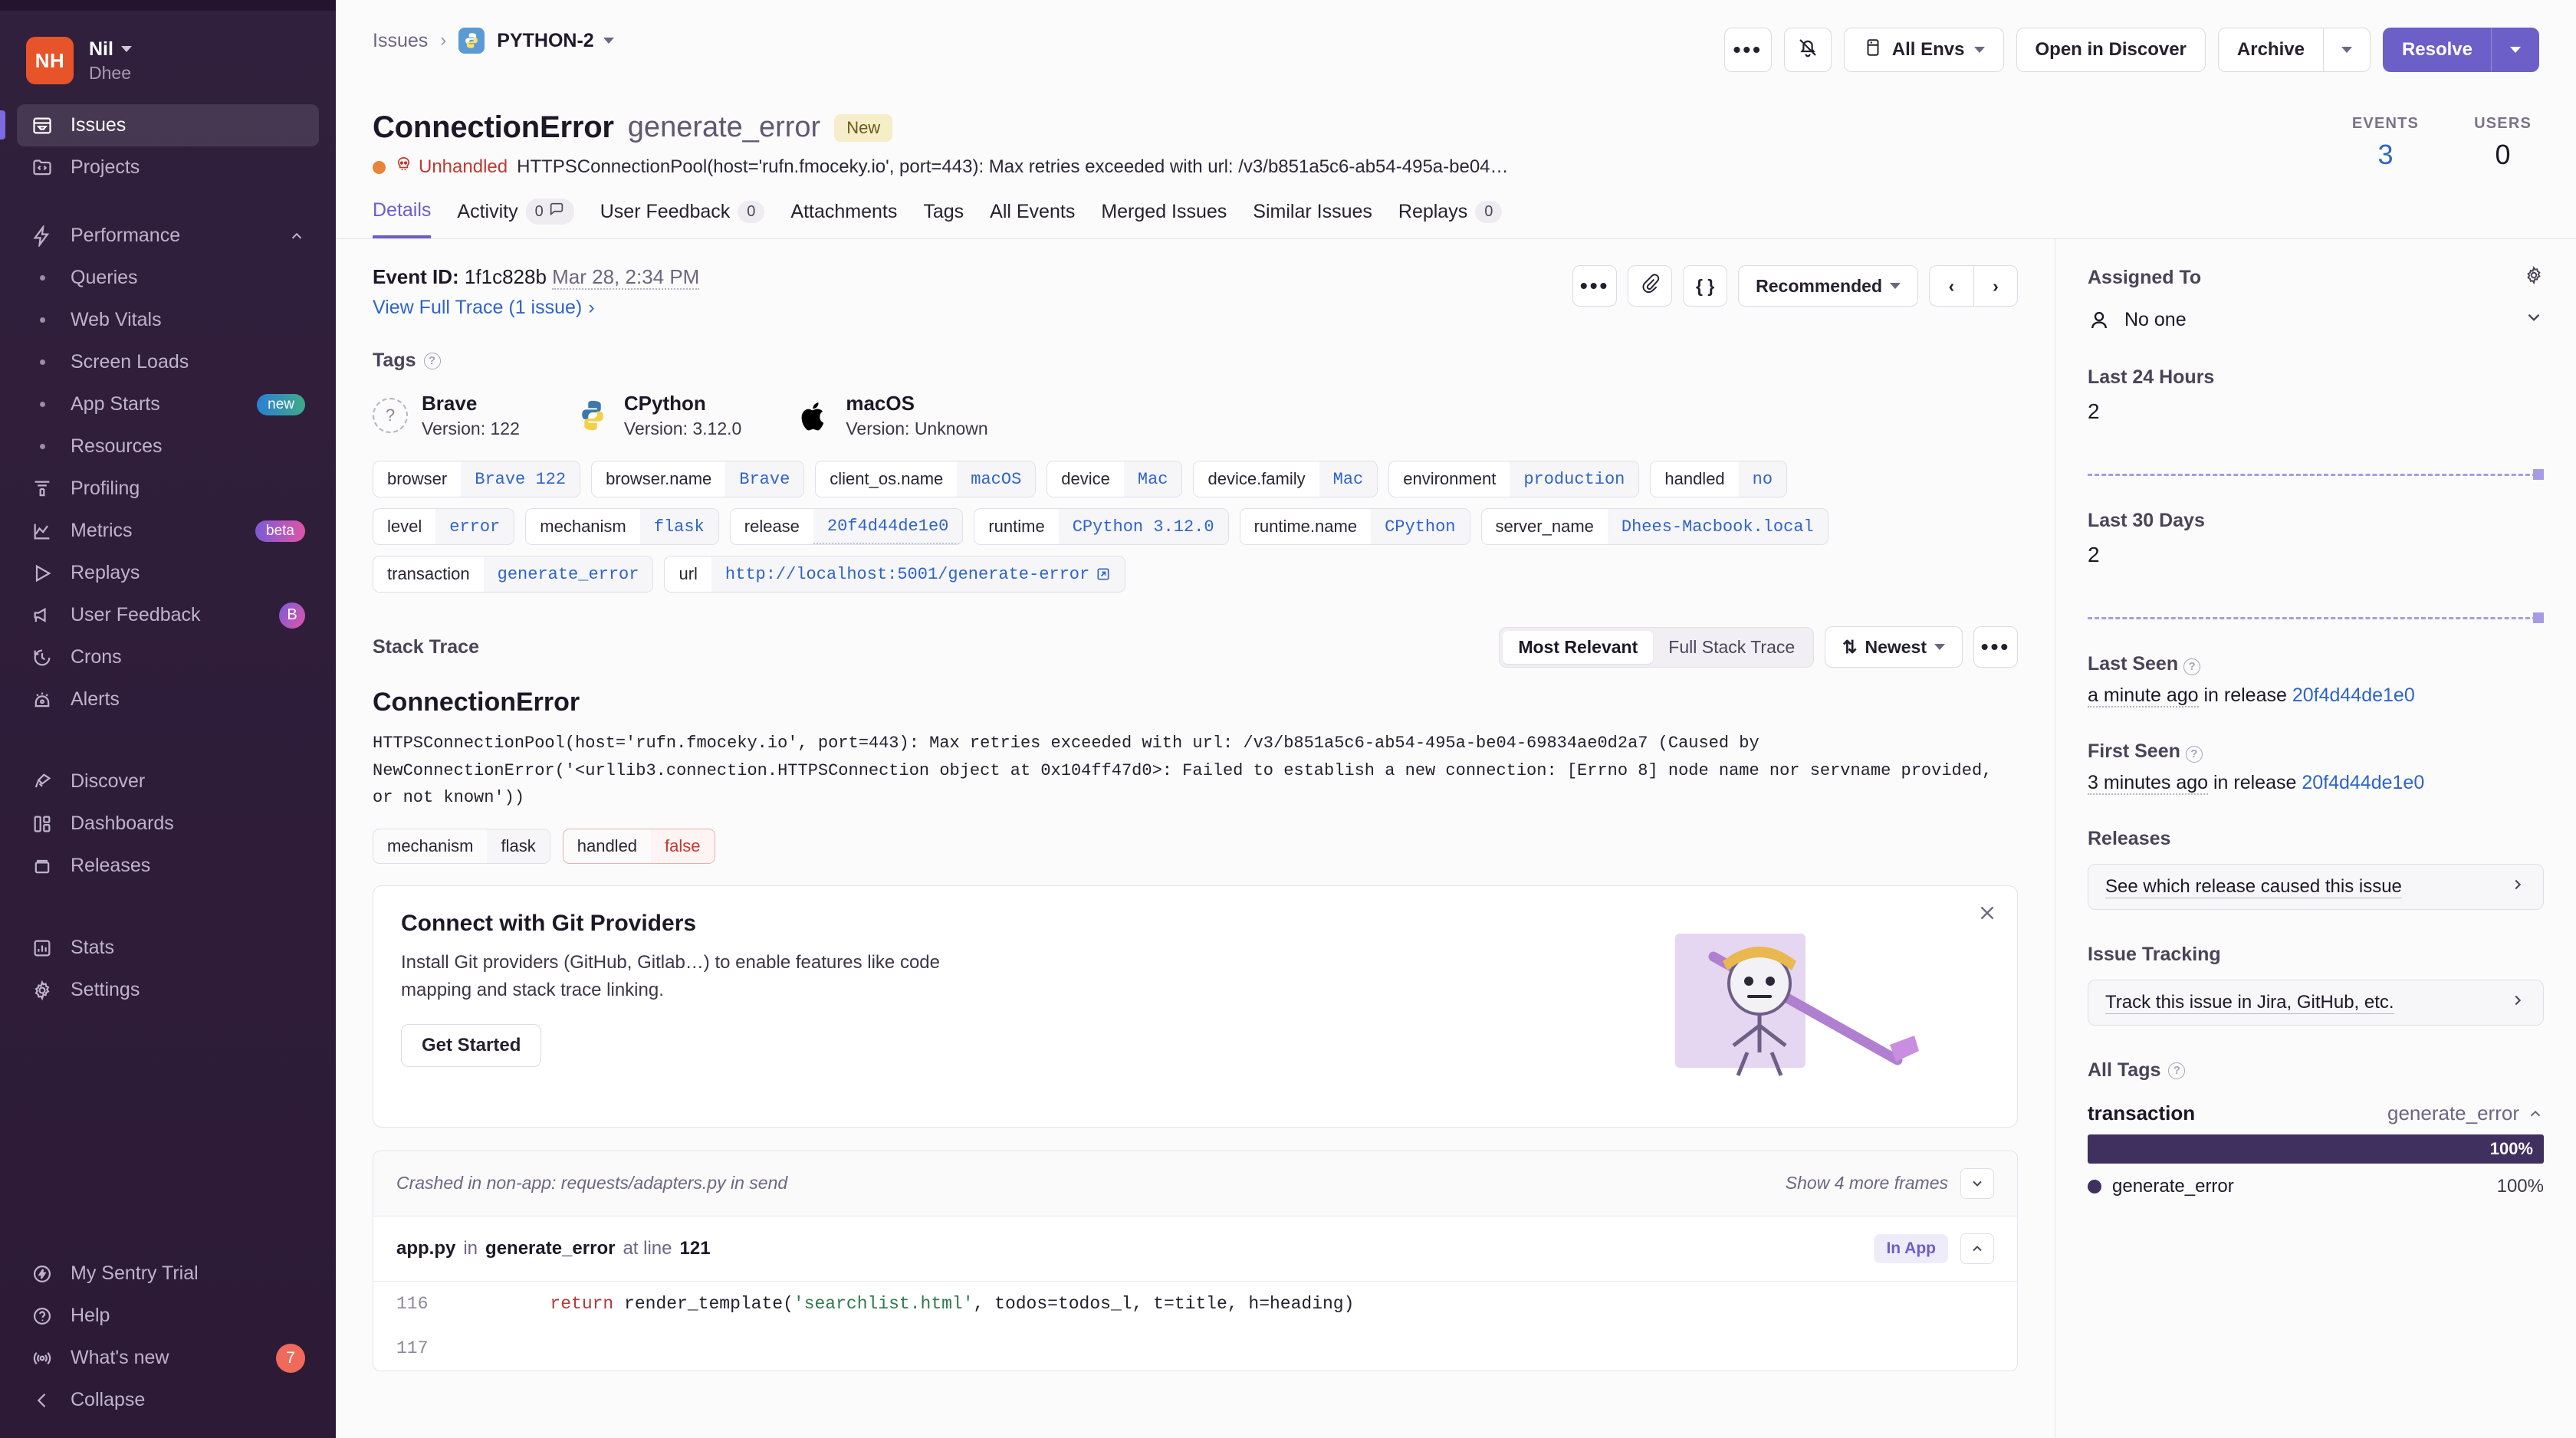 The image size is (2576, 1438). Describe the element at coordinates (536, 308) in the screenshot. I see `view-full-trace-link: View Full Trace (1 issue) ›` at that location.